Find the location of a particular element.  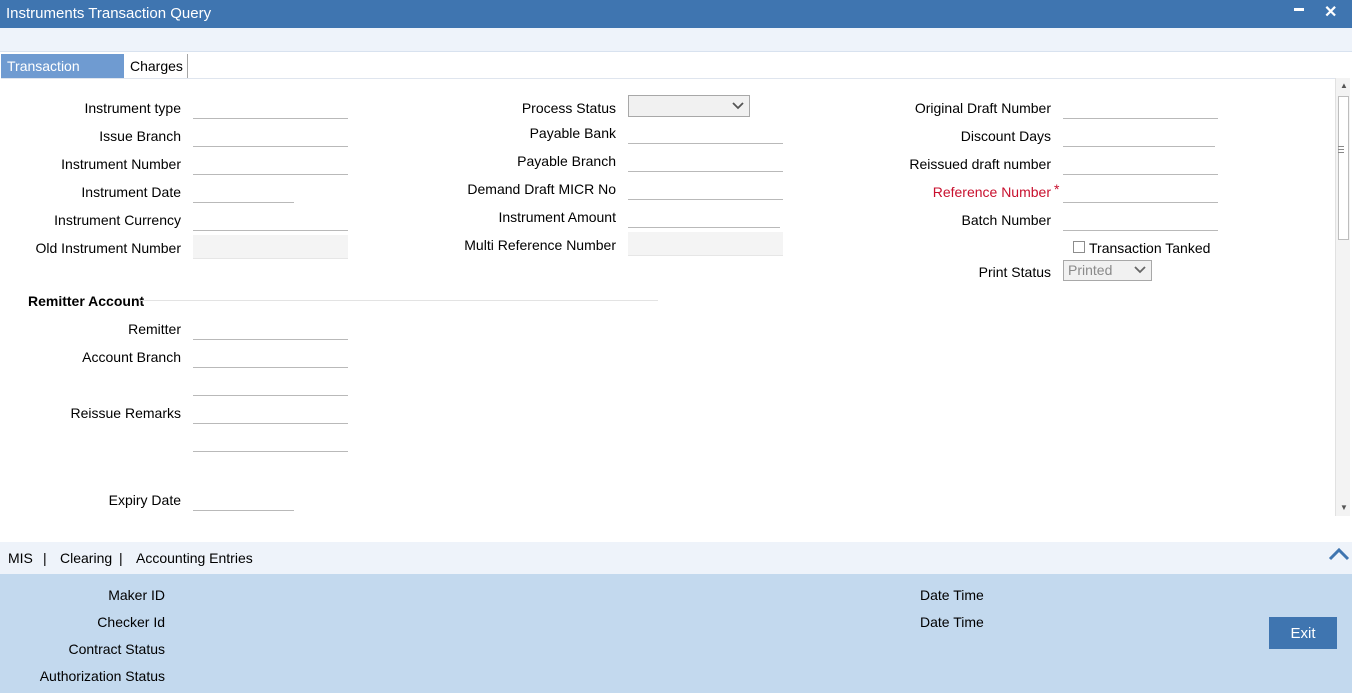

close-icon: ✕ is located at coordinates (1330, 12).